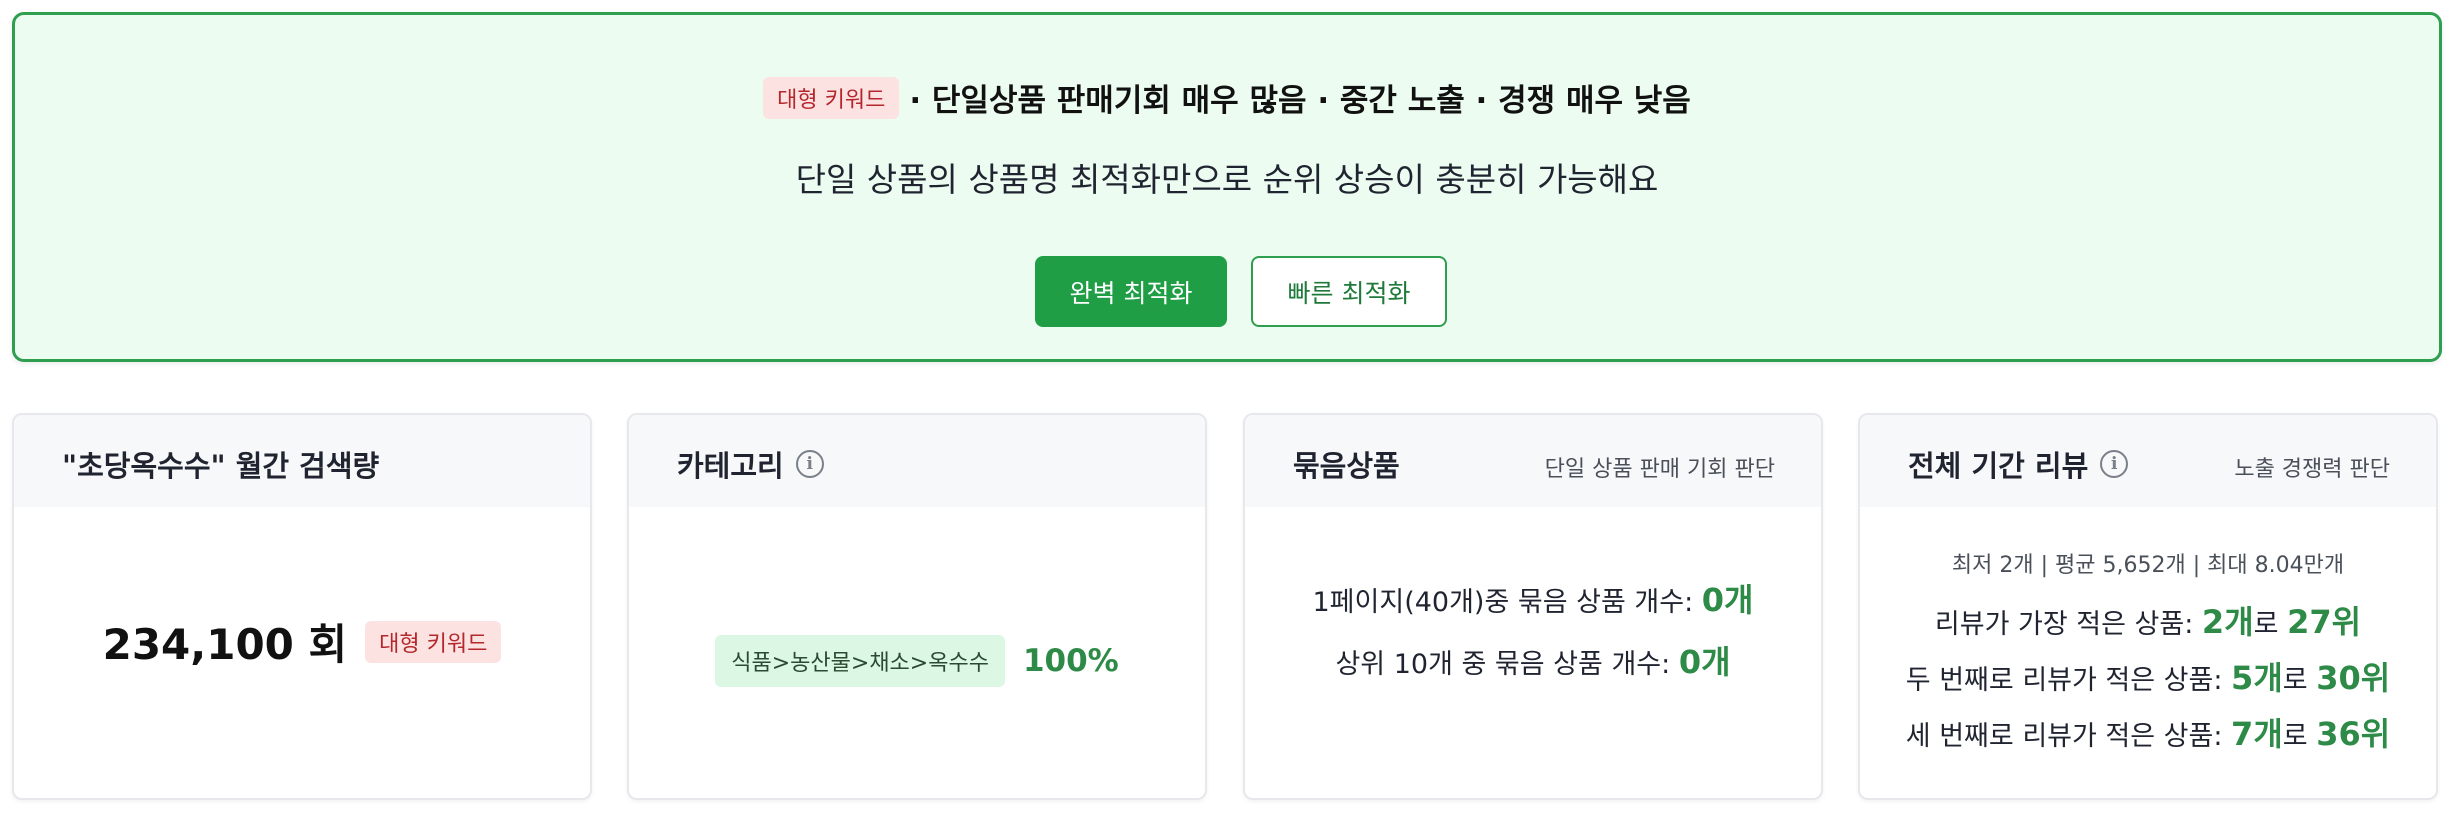 This screenshot has height=816, width=2456. I want to click on card-title: "초당옥수수" 월간 검색량, so click(220, 464).